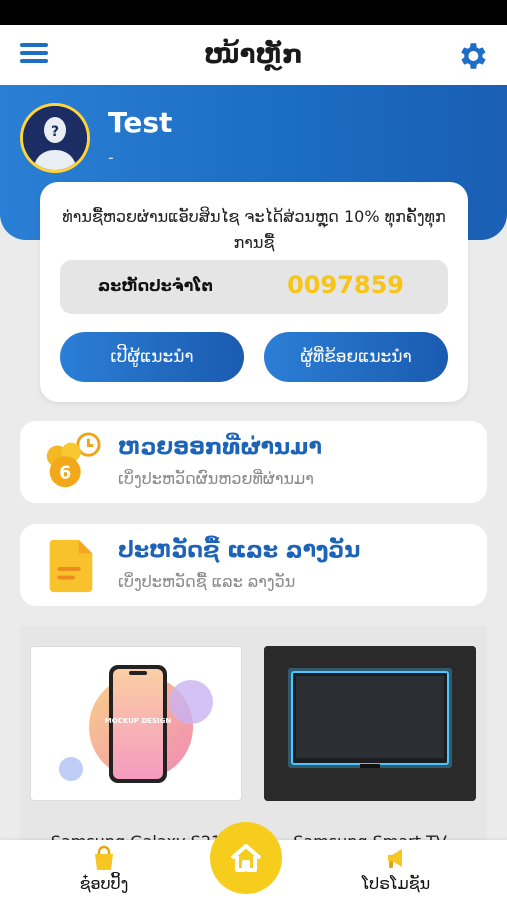  What do you see at coordinates (71, 566) in the screenshot?
I see `document-icon` at bounding box center [71, 566].